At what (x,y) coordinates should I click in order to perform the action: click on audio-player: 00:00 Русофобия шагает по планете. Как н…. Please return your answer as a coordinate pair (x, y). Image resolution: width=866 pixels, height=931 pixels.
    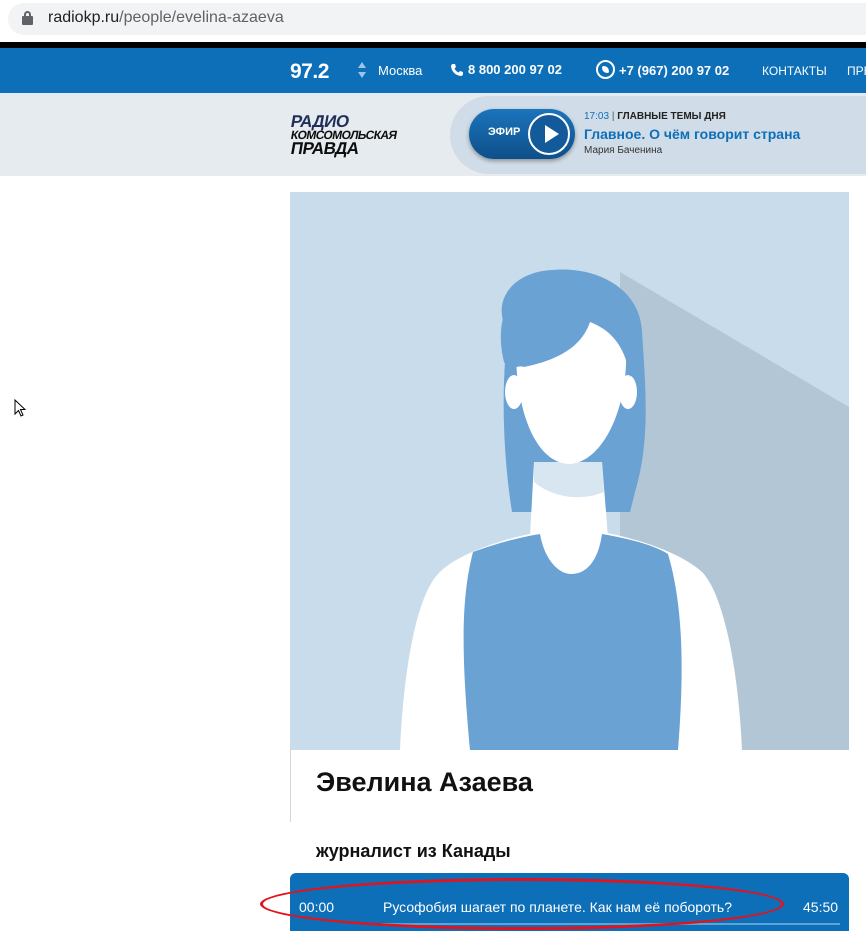
    Looking at the image, I should click on (569, 902).